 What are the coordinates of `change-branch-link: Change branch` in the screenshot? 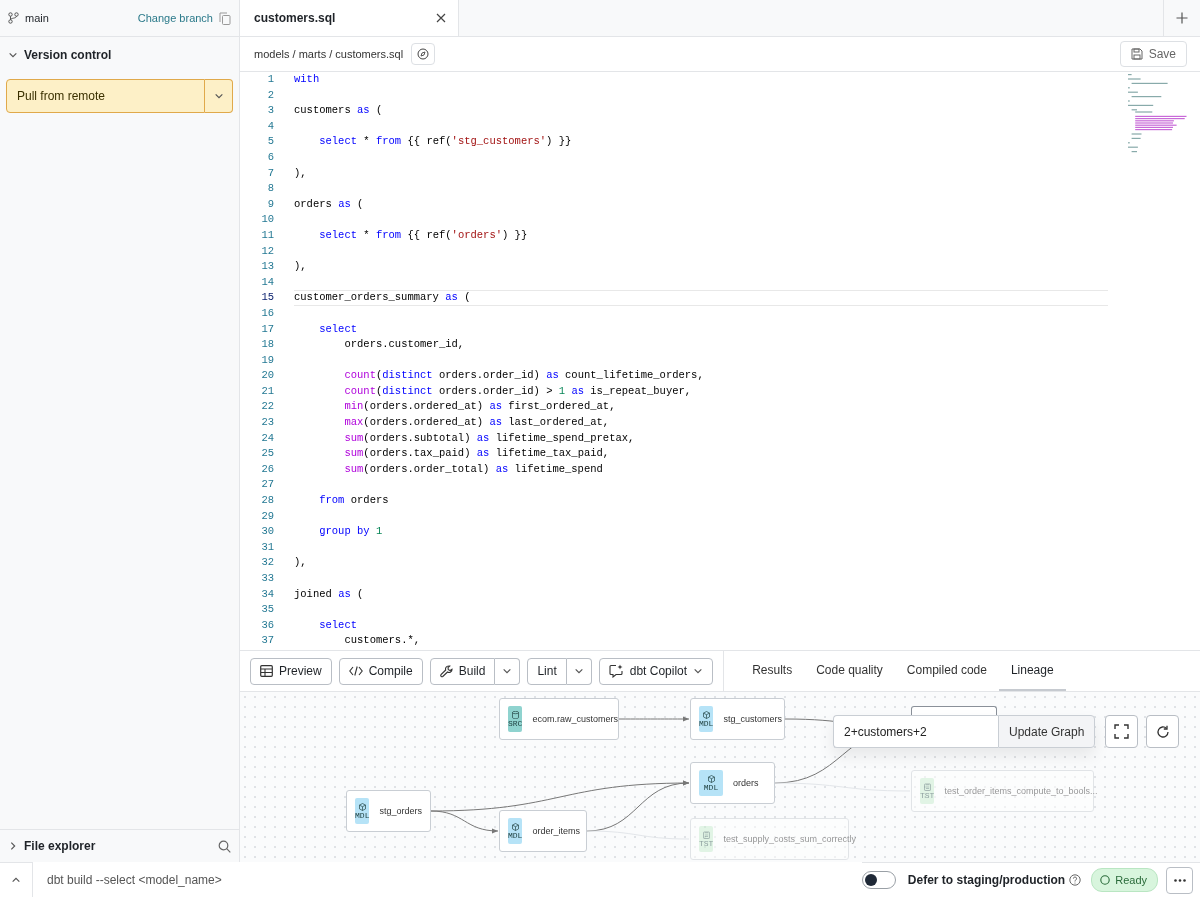 It's located at (175, 18).